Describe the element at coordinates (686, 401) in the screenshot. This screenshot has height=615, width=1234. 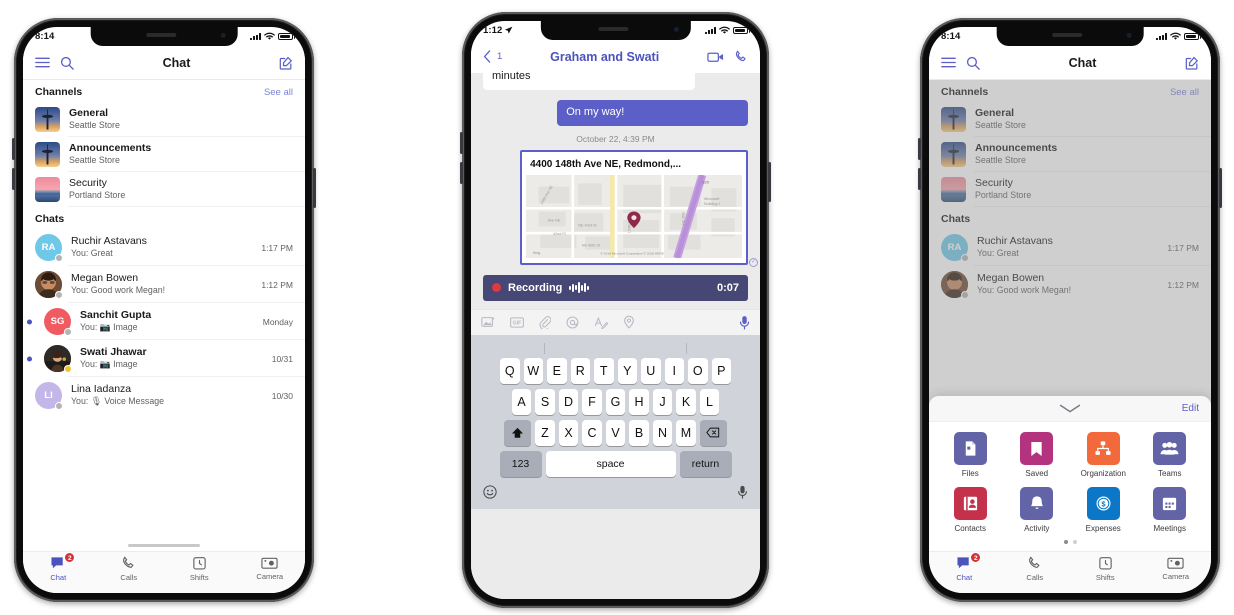
I see `key-k: K` at that location.